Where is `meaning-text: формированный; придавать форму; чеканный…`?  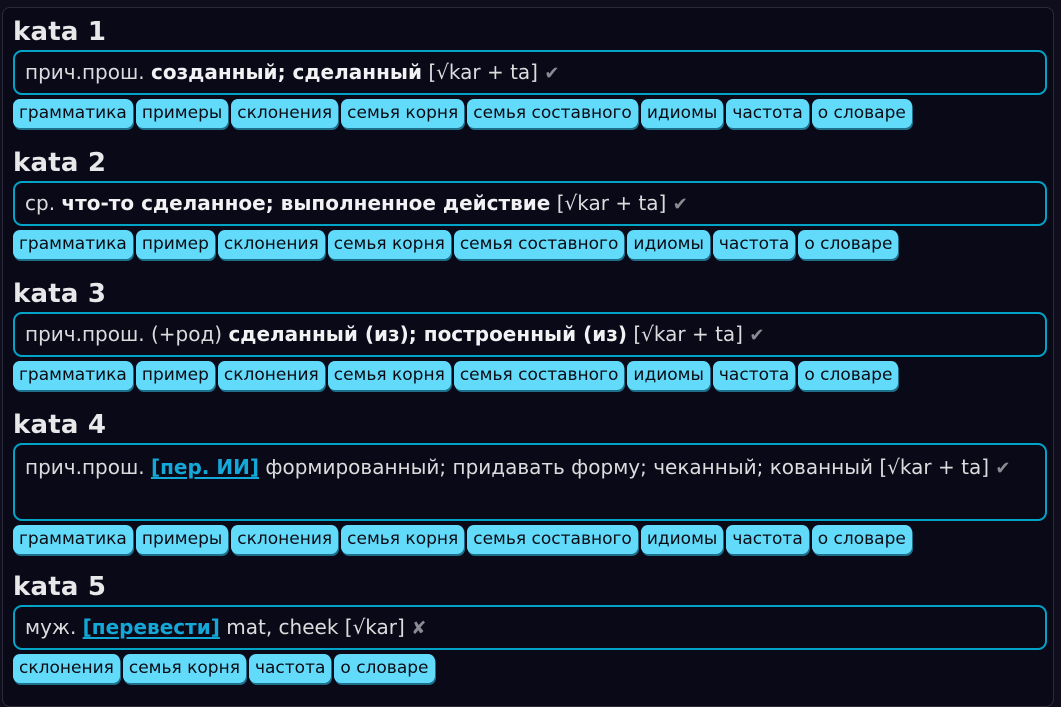 meaning-text: формированный; придавать форму; чеканный… is located at coordinates (627, 467).